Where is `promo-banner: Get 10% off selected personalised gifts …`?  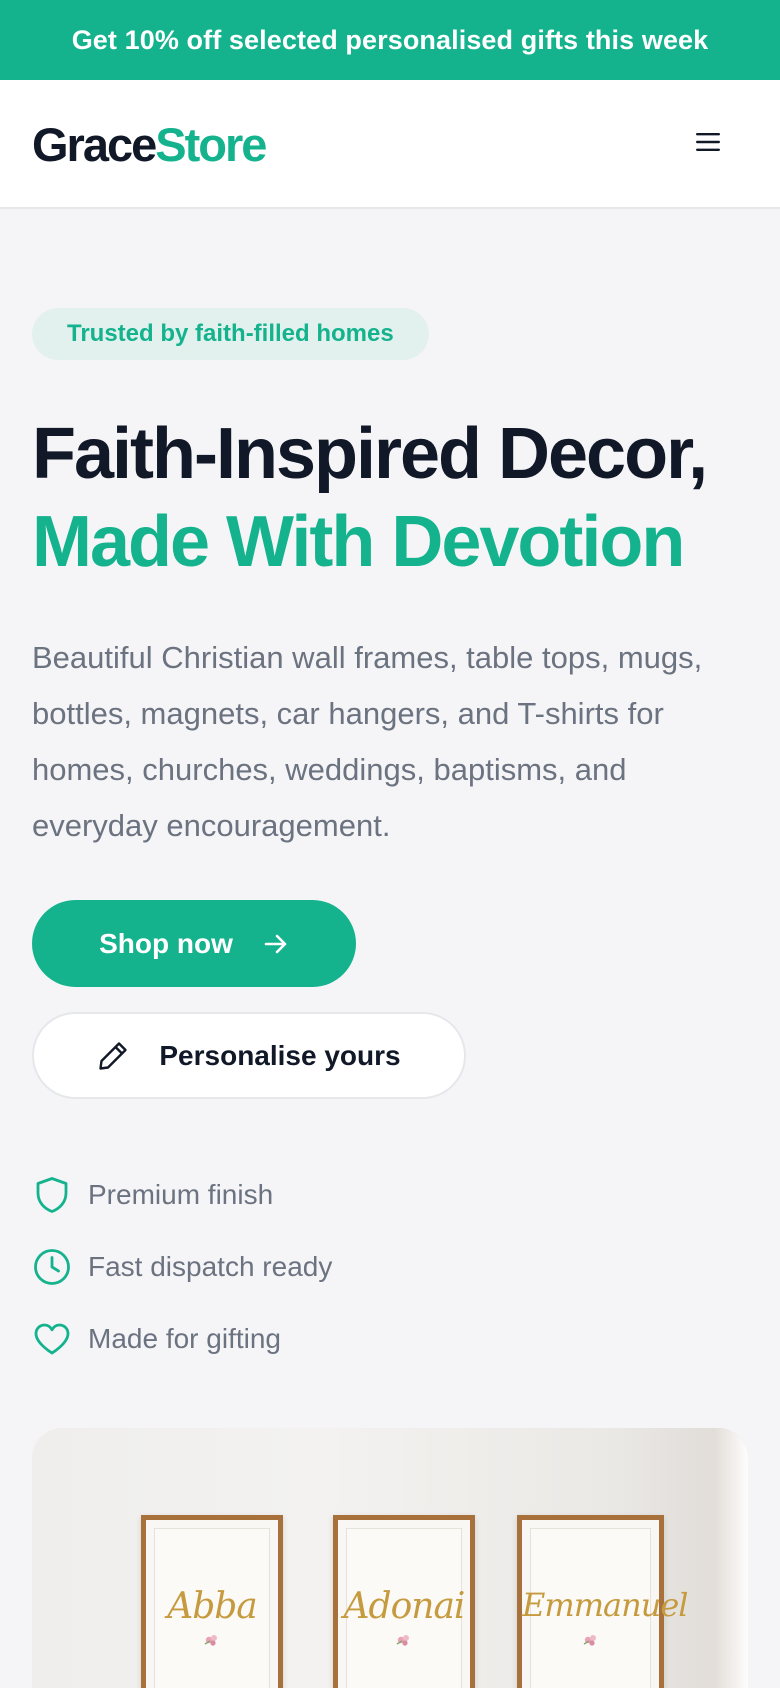
promo-banner: Get 10% off selected personalised gifts … is located at coordinates (390, 40).